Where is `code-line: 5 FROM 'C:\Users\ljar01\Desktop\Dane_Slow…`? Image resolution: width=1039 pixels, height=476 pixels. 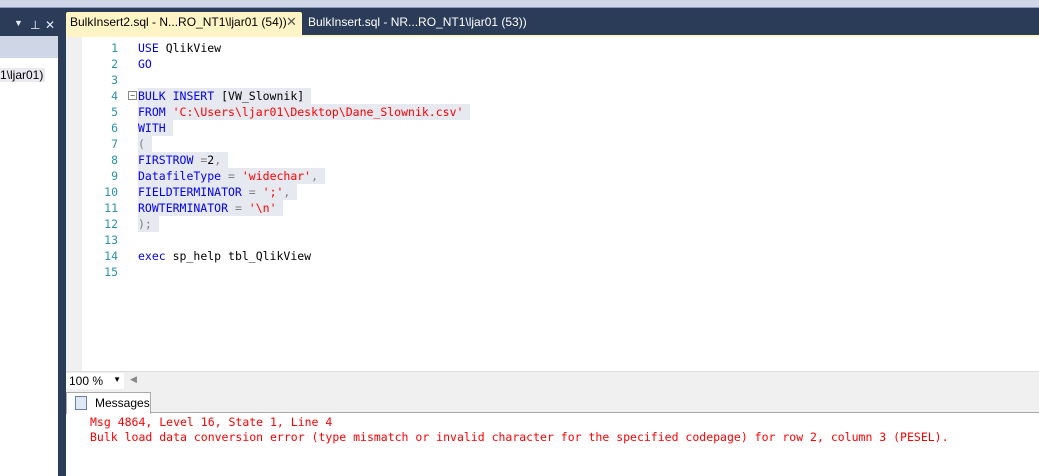 code-line: 5 FROM 'C:\Users\ljar01\Desktop\Dane_Slow… is located at coordinates (516, 112).